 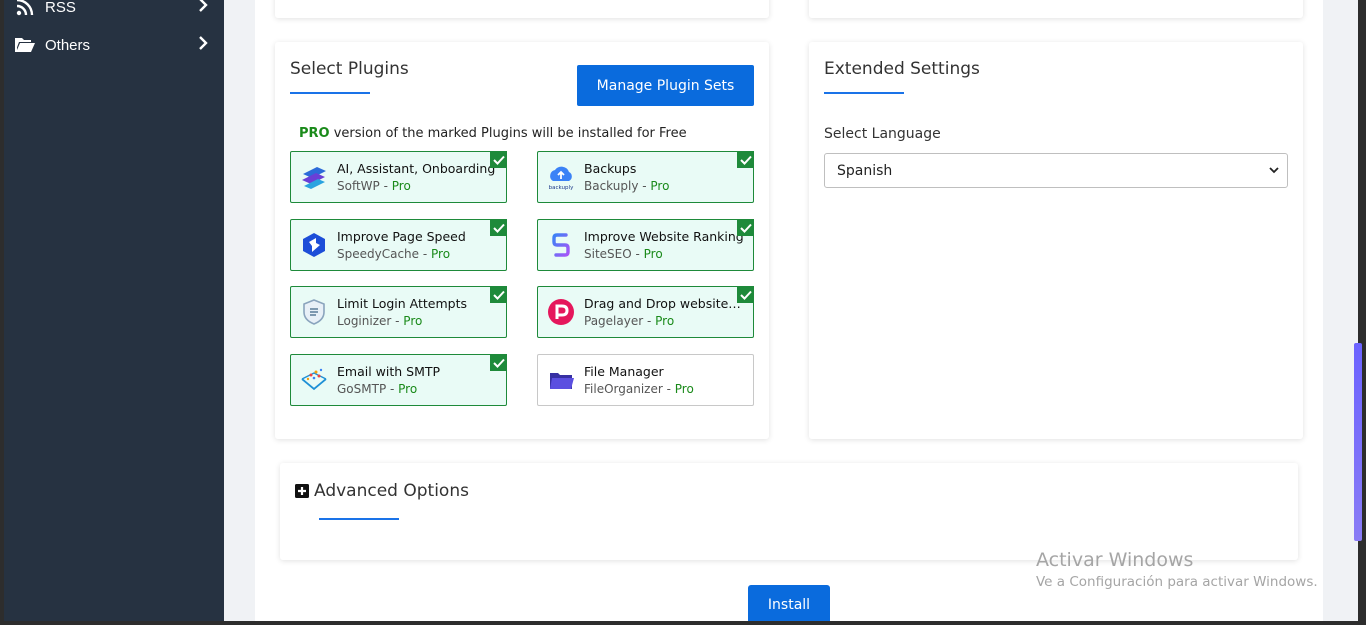 I want to click on gosmtp-icon, so click(x=314, y=380).